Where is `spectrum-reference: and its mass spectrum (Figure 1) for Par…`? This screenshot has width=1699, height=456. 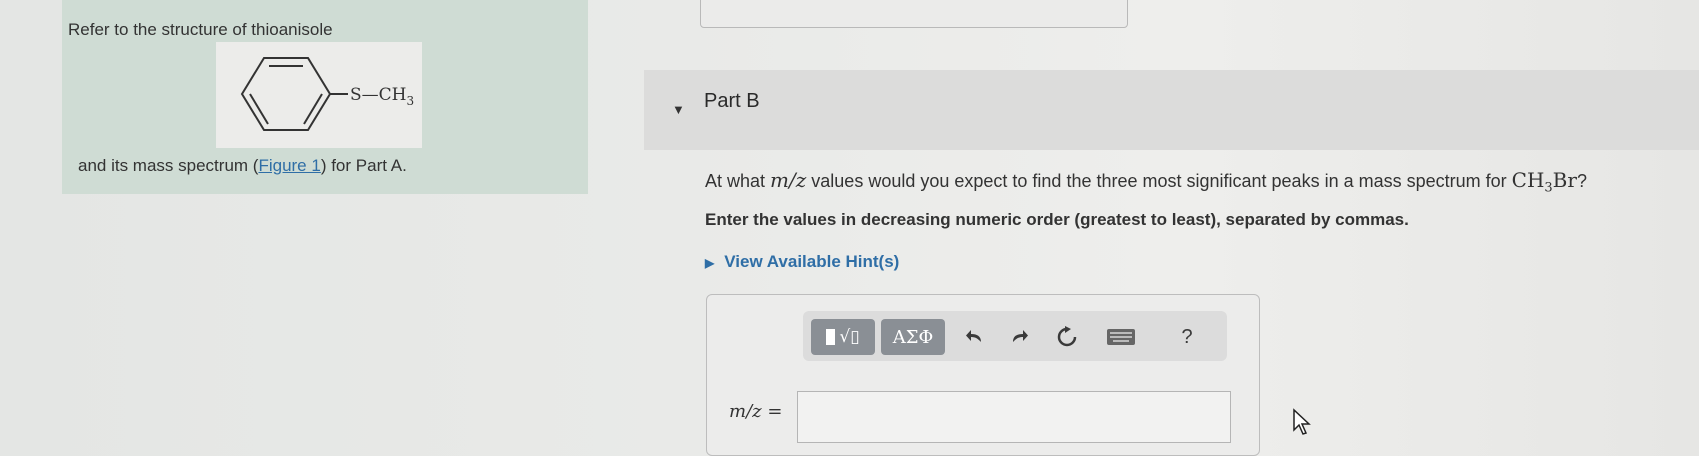 spectrum-reference: and its mass spectrum (Figure 1) for Par… is located at coordinates (242, 166).